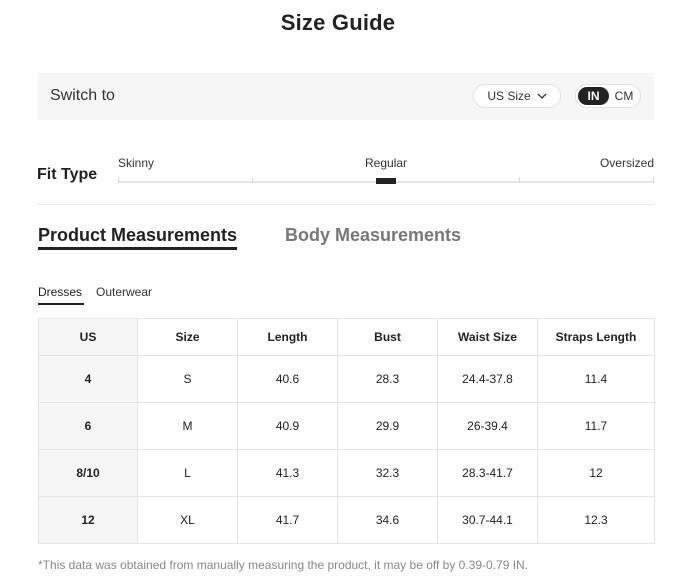 The height and width of the screenshot is (583, 676). I want to click on column-header: Straps Length, so click(596, 337).